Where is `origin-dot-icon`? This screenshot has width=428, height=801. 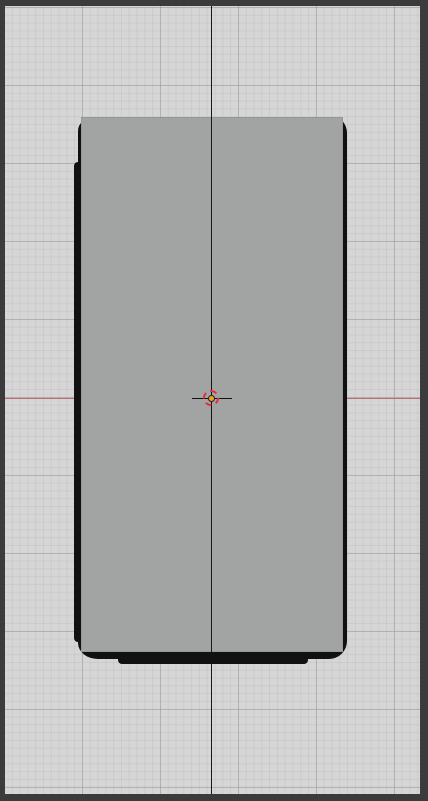
origin-dot-icon is located at coordinates (211, 398).